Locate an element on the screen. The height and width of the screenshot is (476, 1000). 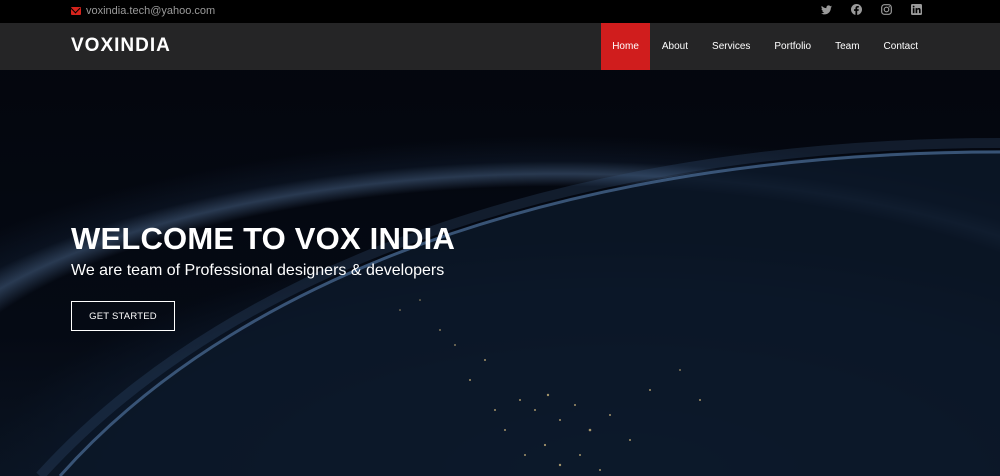
nav-item-services: Services is located at coordinates (731, 46).